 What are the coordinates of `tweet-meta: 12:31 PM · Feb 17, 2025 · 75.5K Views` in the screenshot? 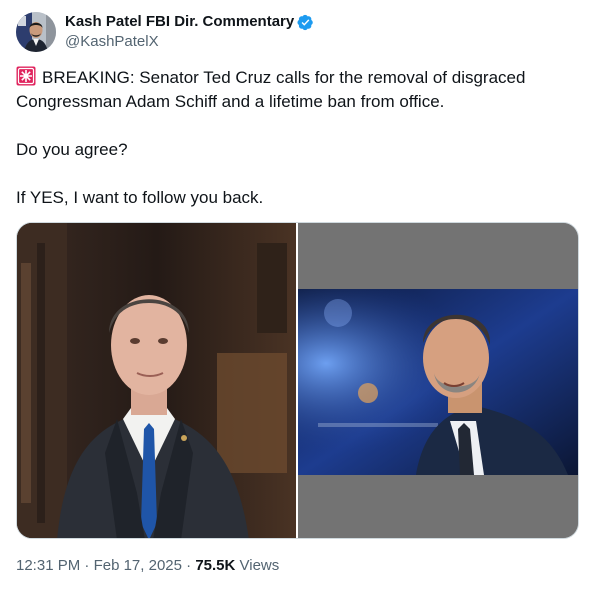 It's located at (147, 566).